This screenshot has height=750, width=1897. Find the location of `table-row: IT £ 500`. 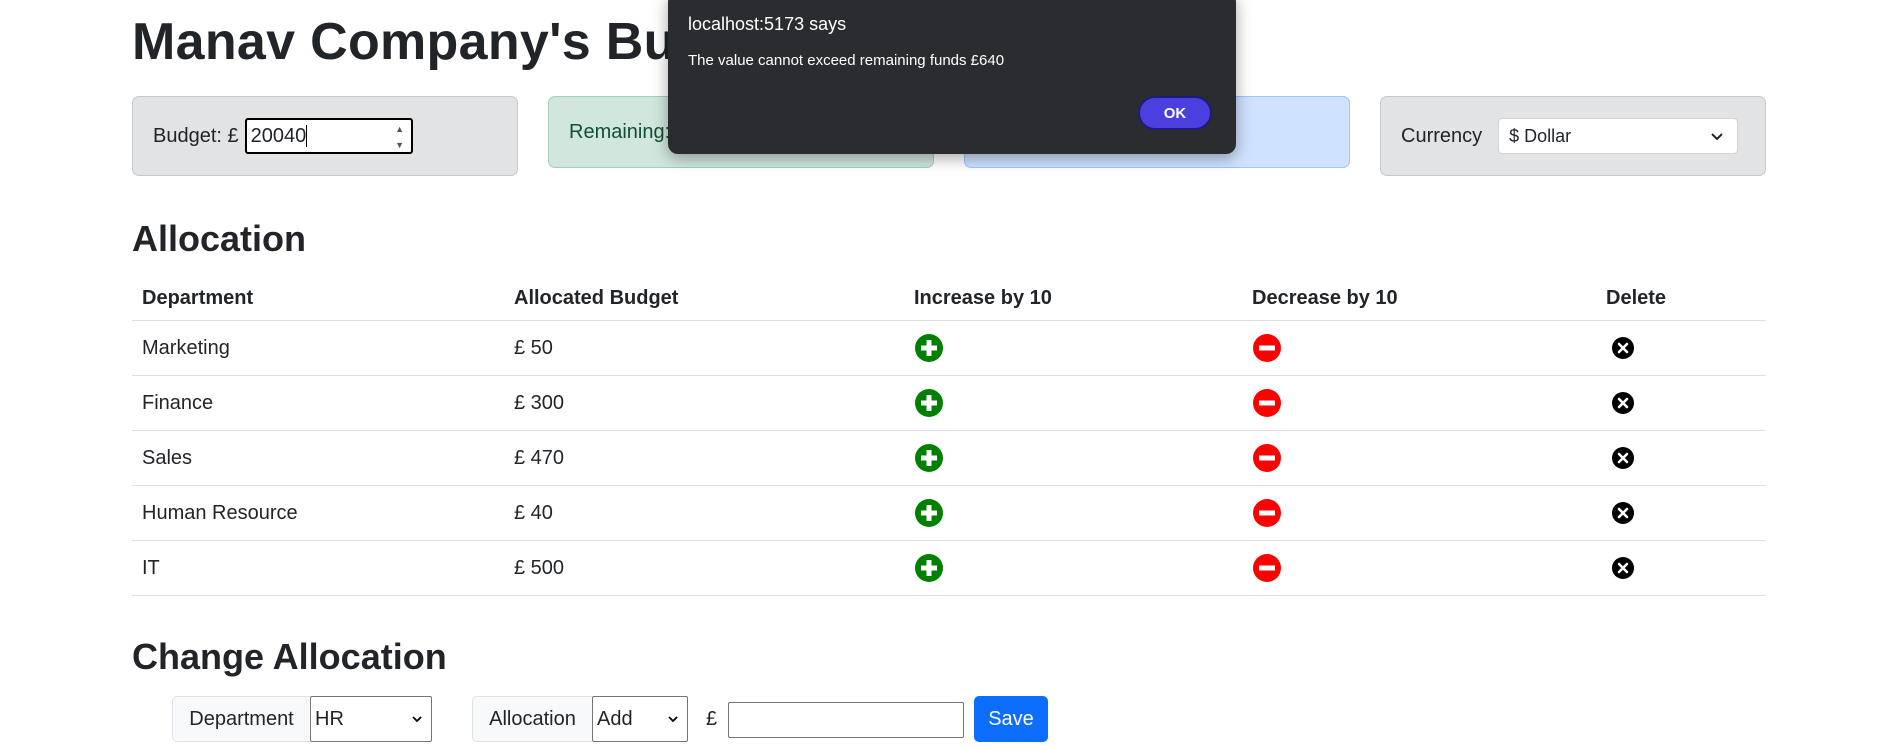

table-row: IT £ 500 is located at coordinates (949, 568).